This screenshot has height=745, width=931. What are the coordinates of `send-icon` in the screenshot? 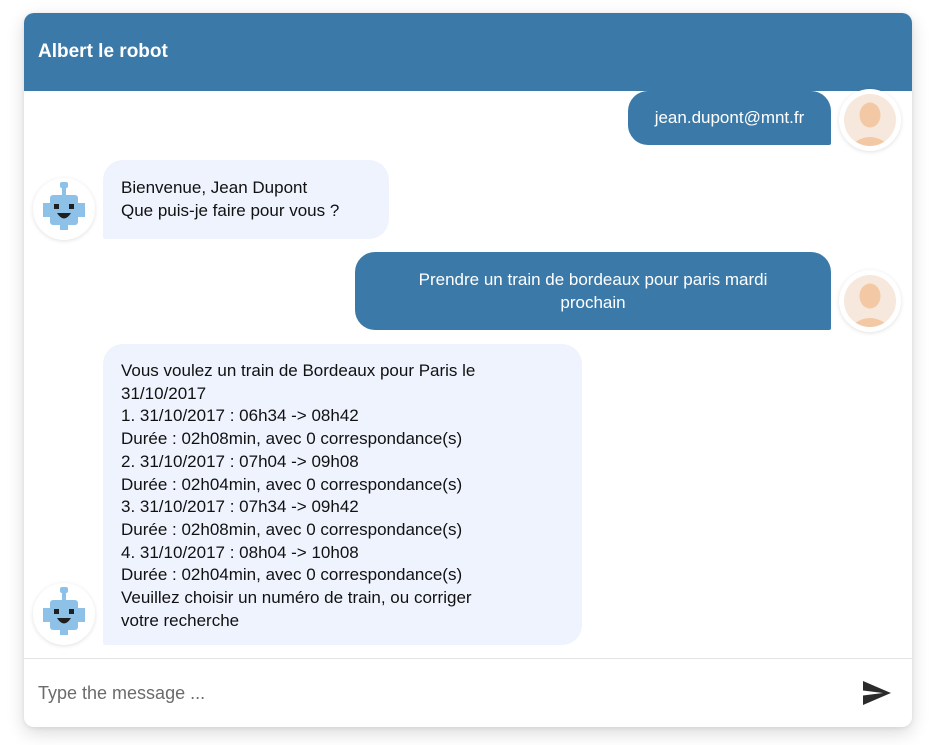 It's located at (877, 693).